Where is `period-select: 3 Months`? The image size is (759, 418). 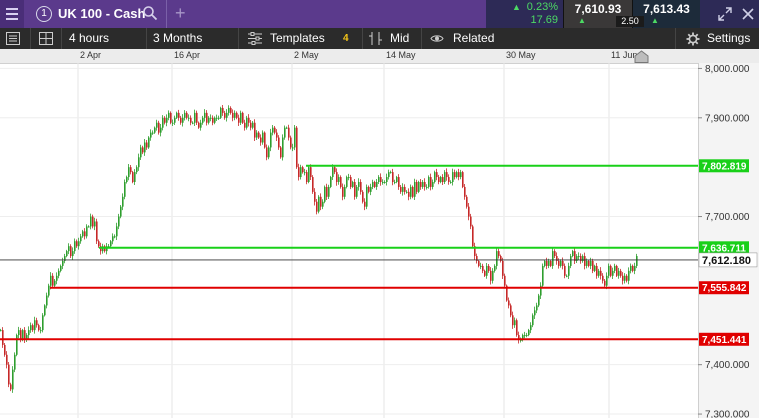 period-select: 3 Months is located at coordinates (177, 38).